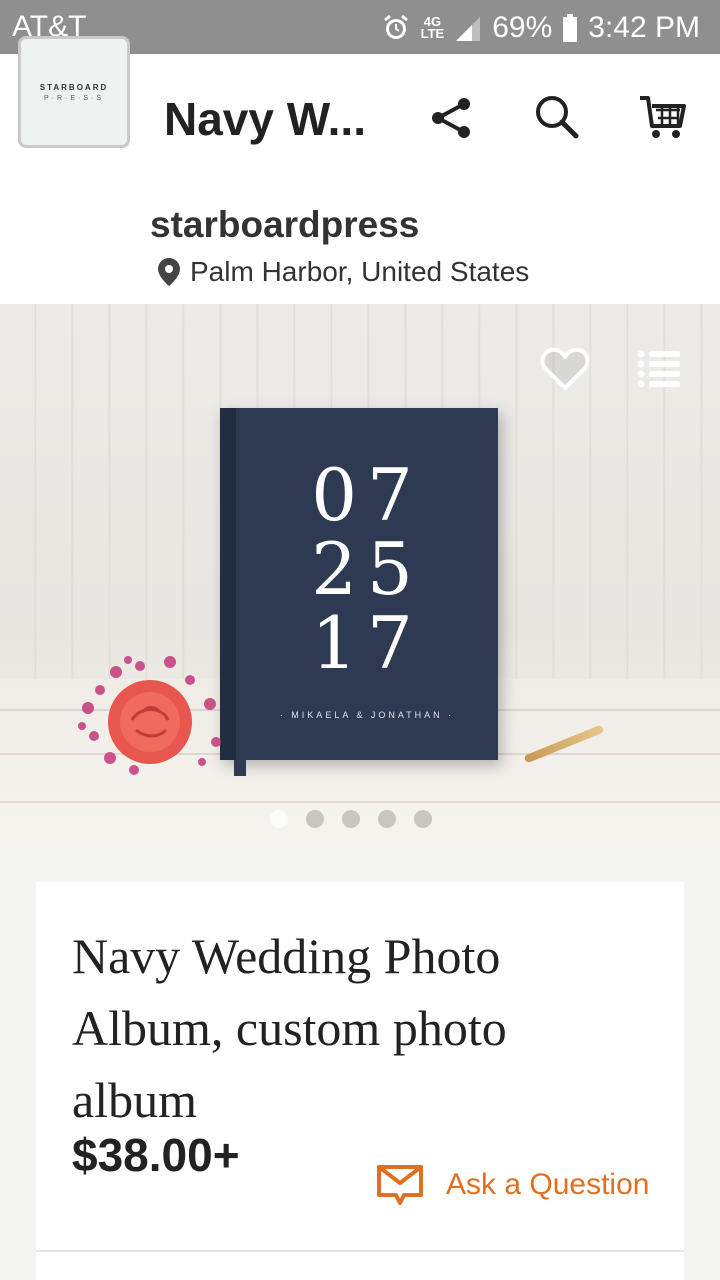 This screenshot has height=1280, width=720. I want to click on search-icon, so click(558, 118).